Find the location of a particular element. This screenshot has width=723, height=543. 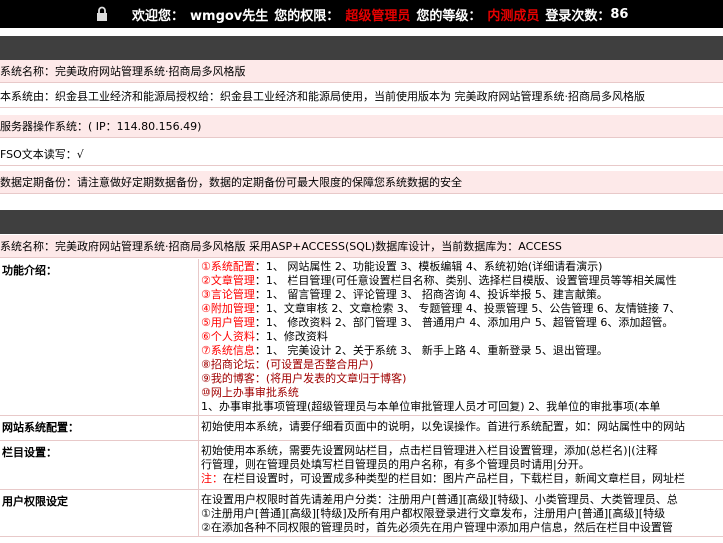

feature-link-sysinfo: 系统信息 is located at coordinates (233, 350).